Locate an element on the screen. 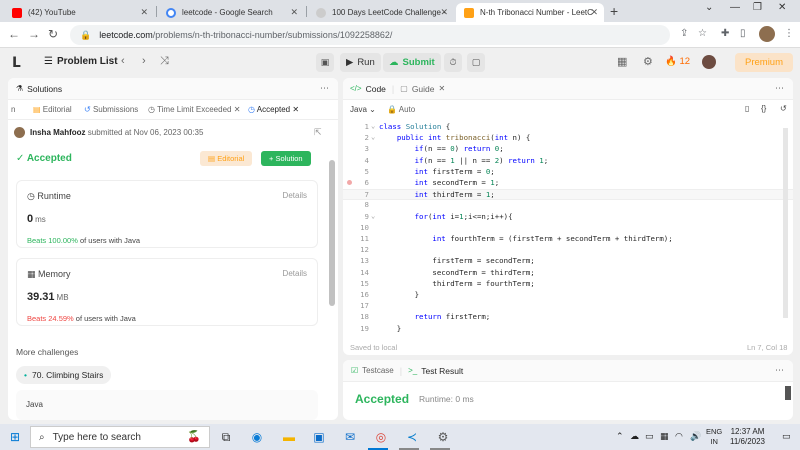 Image resolution: width=800 pixels, height=450 pixels. tab-time-limit-exceeded: ◷ Time Limit Exceeded ✕ is located at coordinates (194, 109).